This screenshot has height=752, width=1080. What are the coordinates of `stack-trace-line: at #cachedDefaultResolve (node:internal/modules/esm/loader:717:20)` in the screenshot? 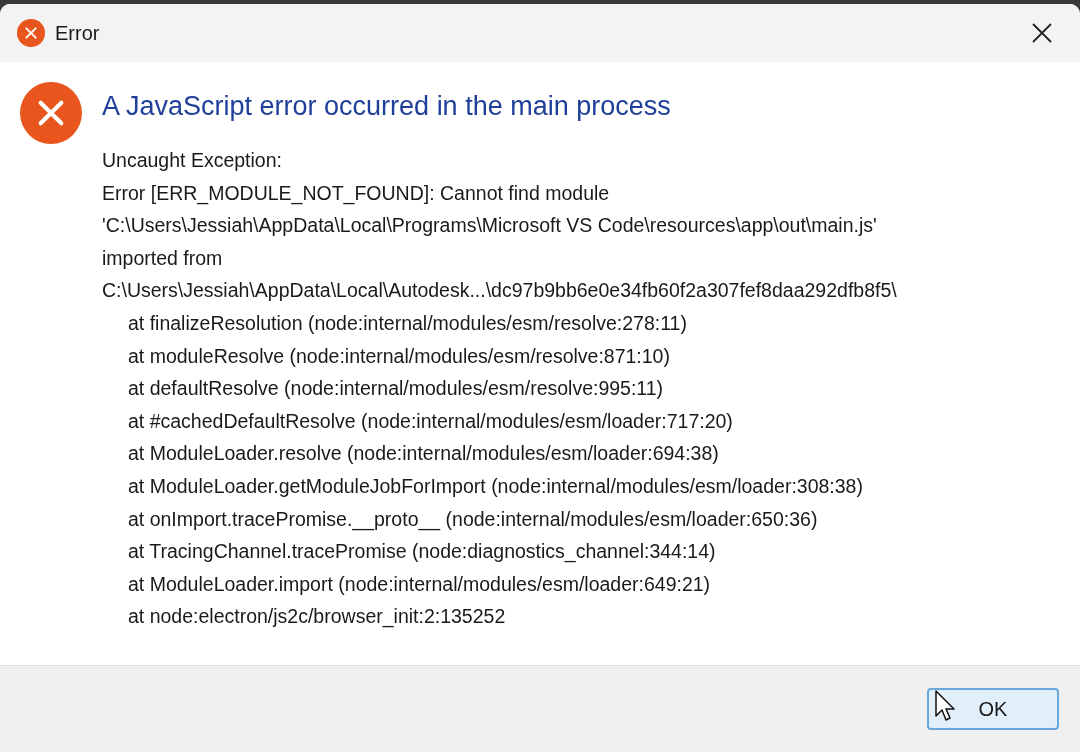 It's located at (430, 421).